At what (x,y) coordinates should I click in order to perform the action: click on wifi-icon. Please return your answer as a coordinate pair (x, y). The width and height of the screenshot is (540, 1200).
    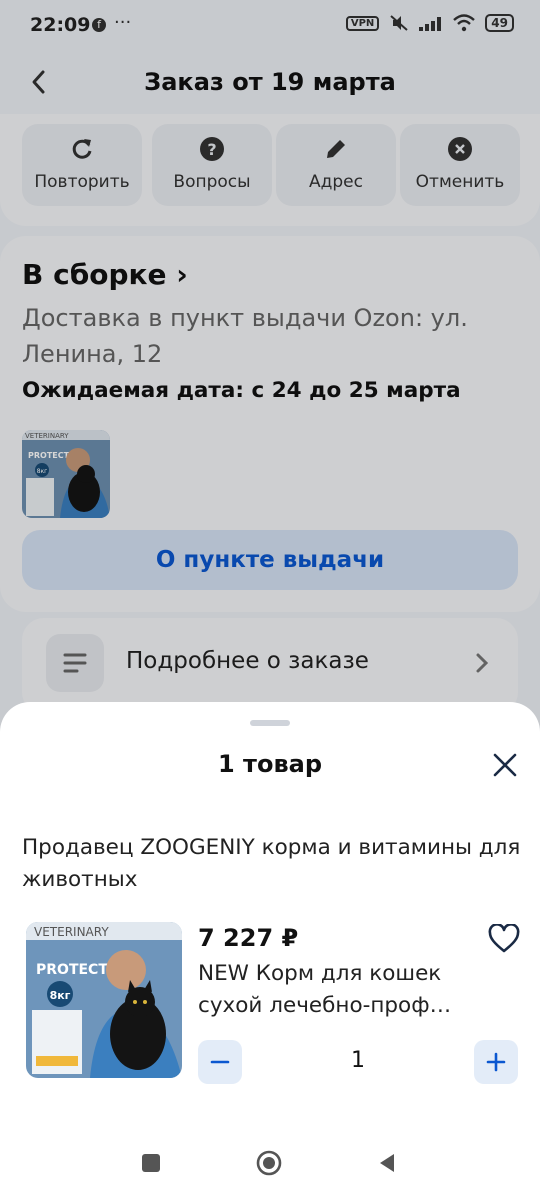
    Looking at the image, I should click on (464, 23).